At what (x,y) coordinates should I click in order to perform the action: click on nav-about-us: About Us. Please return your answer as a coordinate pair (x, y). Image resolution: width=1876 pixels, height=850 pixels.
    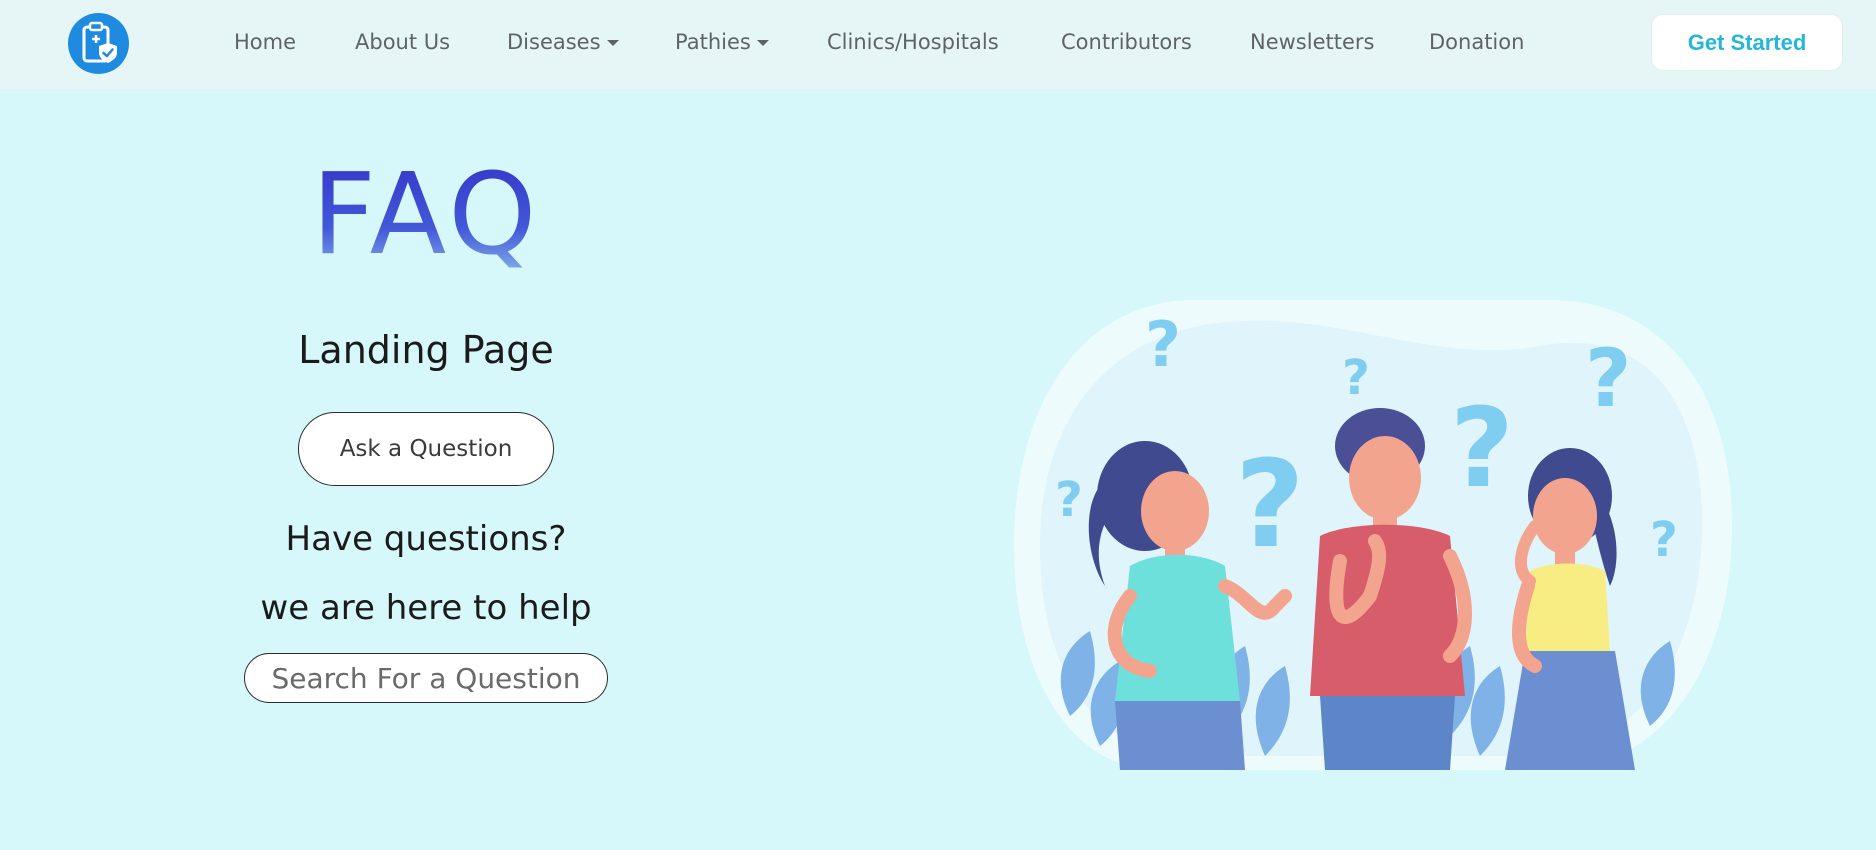
    Looking at the image, I should click on (402, 42).